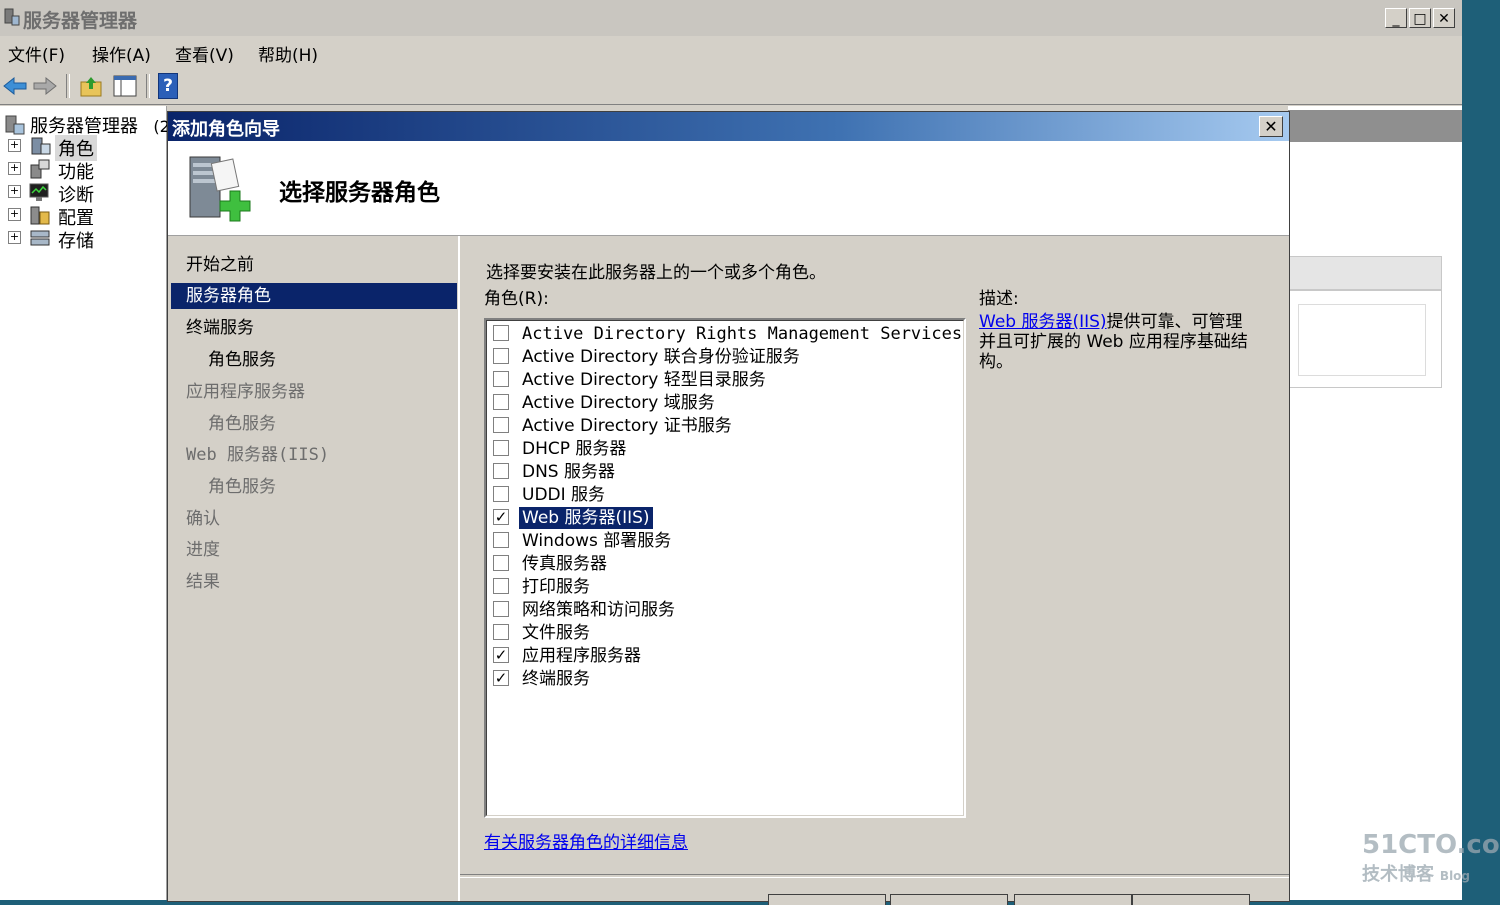 This screenshot has height=905, width=1500. I want to click on tree-root-label: 服务器管理器, so click(84, 126).